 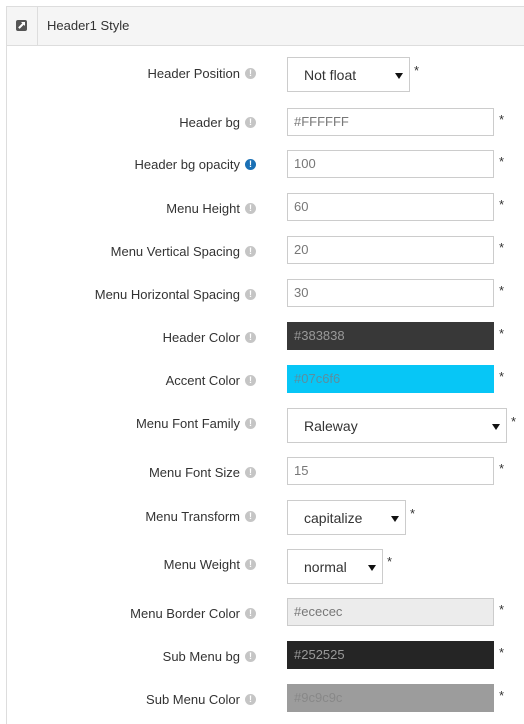 I want to click on field-label: Accent Color, so click(x=202, y=380).